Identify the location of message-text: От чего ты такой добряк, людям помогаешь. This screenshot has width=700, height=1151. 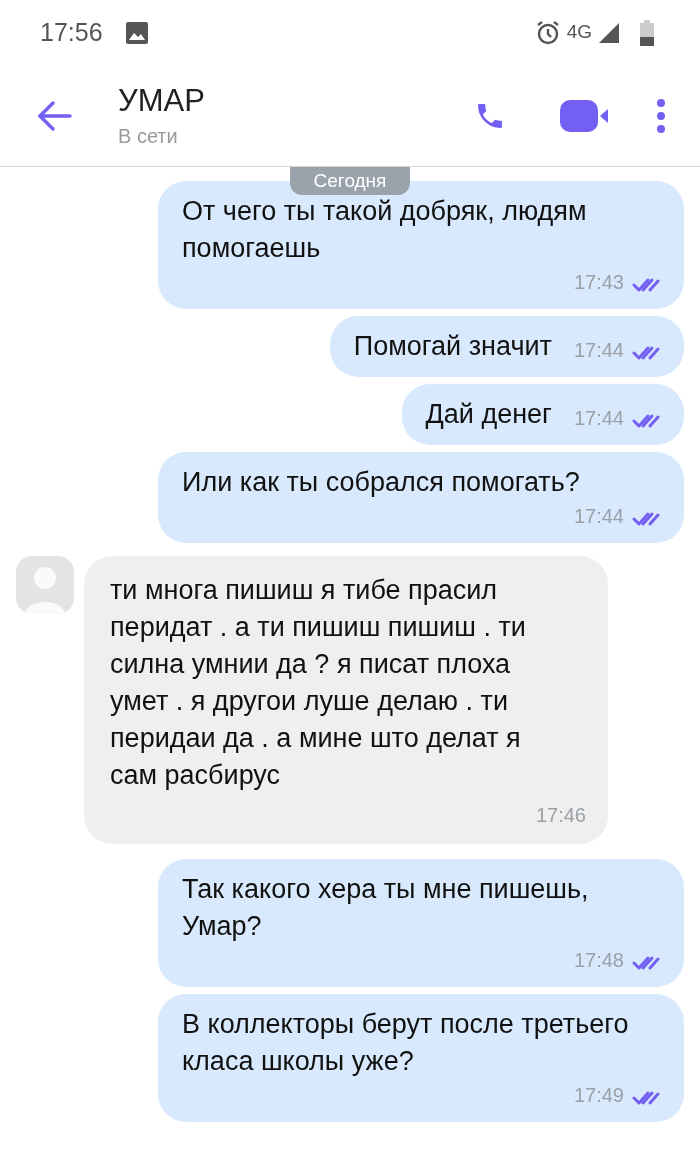
(385, 230).